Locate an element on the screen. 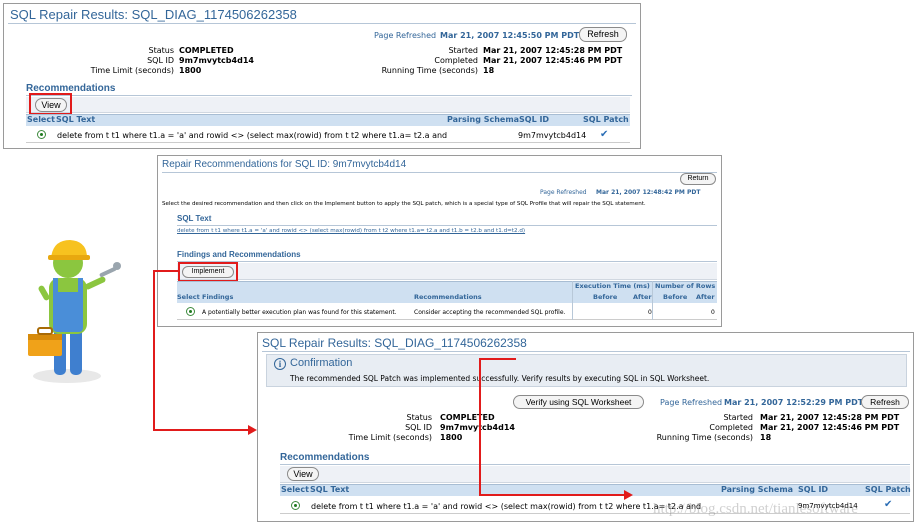  page-refreshed-value: Mar 21, 2007 12:48:42 PM PDT is located at coordinates (648, 192).